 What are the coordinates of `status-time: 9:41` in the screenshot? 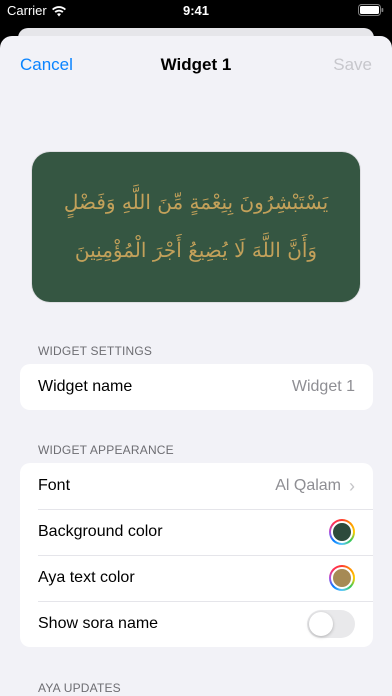 It's located at (196, 10).